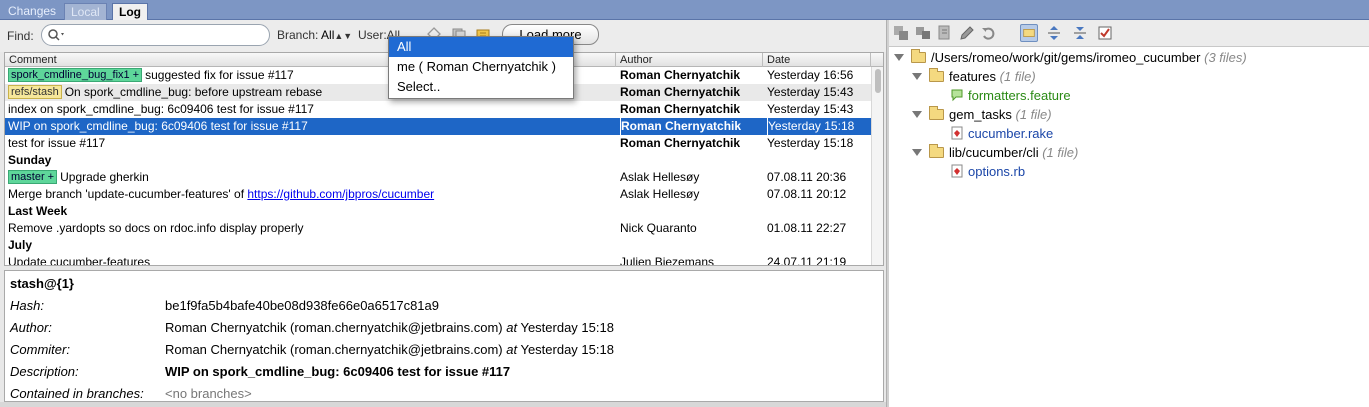  Describe the element at coordinates (1225, 57) in the screenshot. I see `root-count: (3 files)` at that location.